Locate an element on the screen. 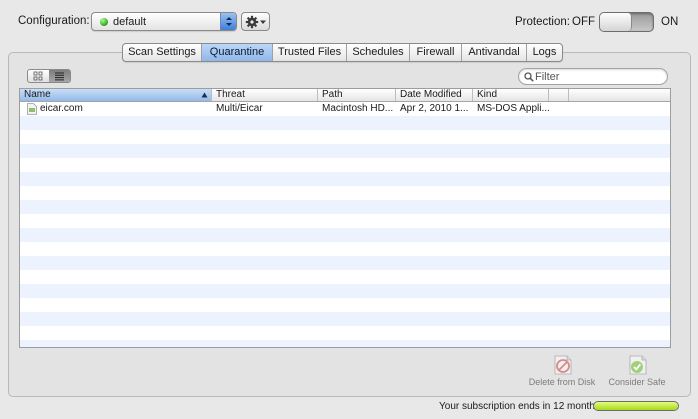 The height and width of the screenshot is (419, 698). grid-icon is located at coordinates (38, 76).